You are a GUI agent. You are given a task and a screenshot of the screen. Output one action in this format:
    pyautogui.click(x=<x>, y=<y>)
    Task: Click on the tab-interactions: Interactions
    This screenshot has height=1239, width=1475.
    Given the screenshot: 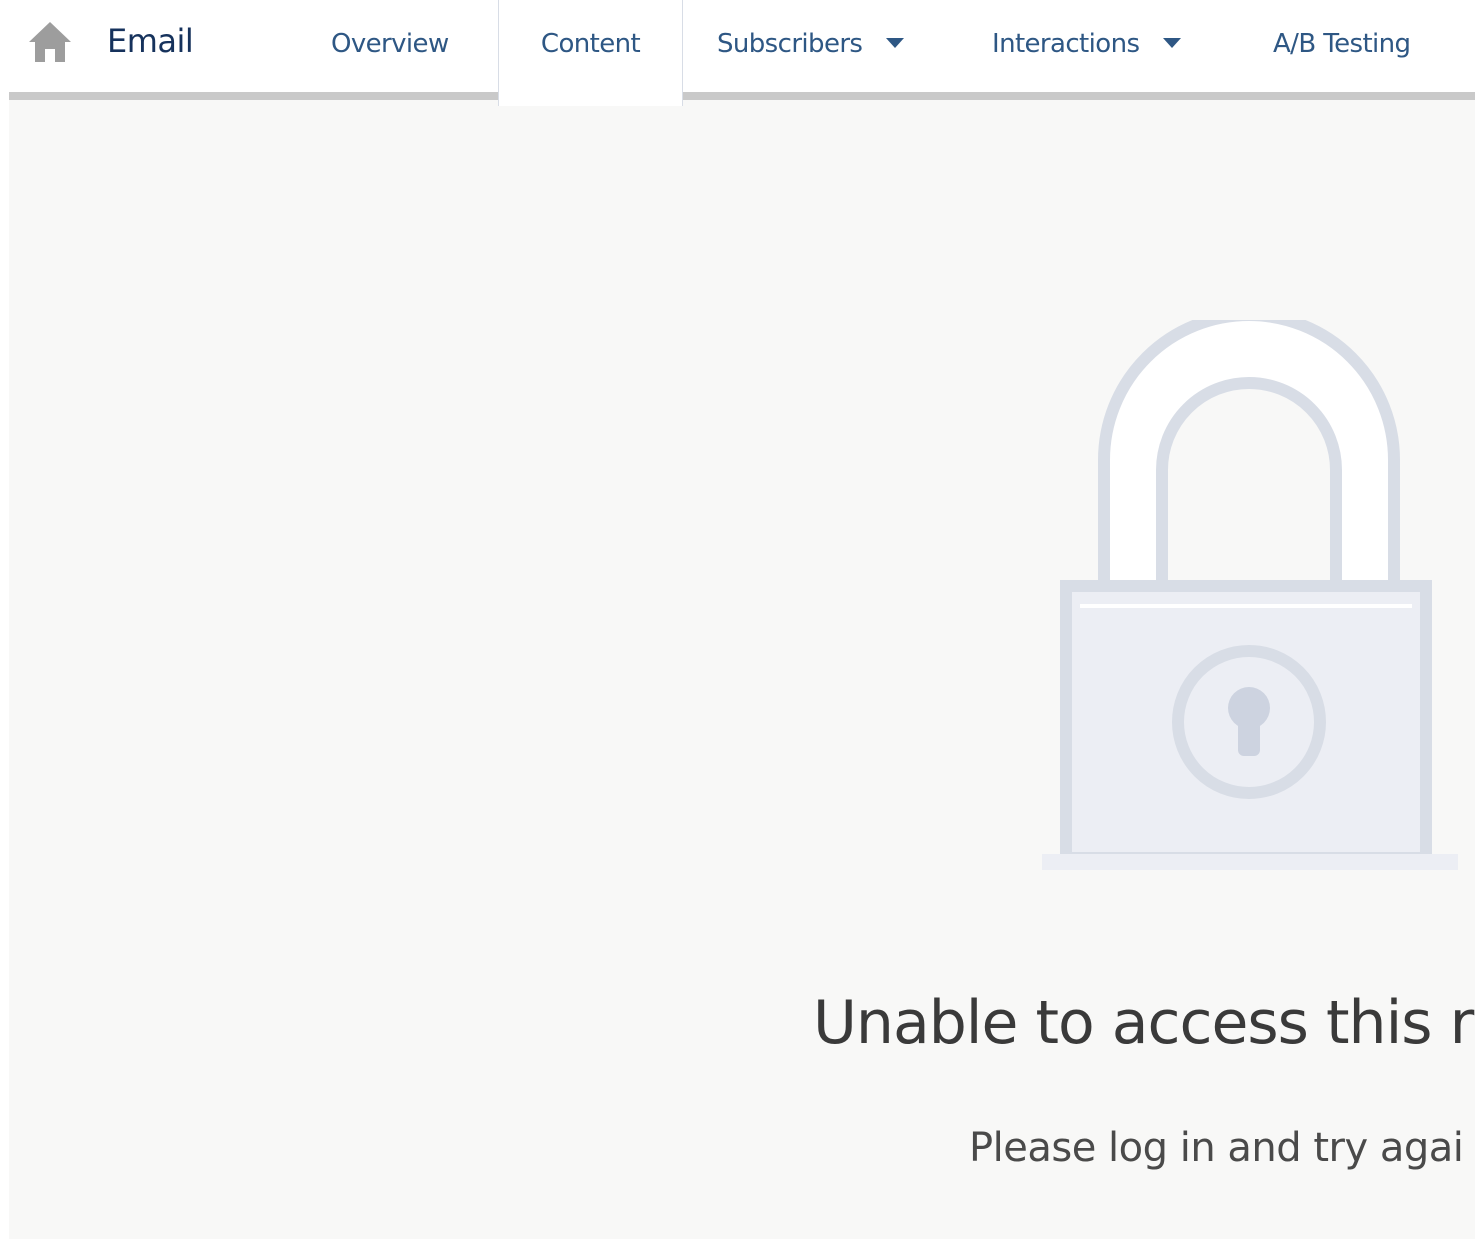 What is the action you would take?
    pyautogui.click(x=1087, y=46)
    